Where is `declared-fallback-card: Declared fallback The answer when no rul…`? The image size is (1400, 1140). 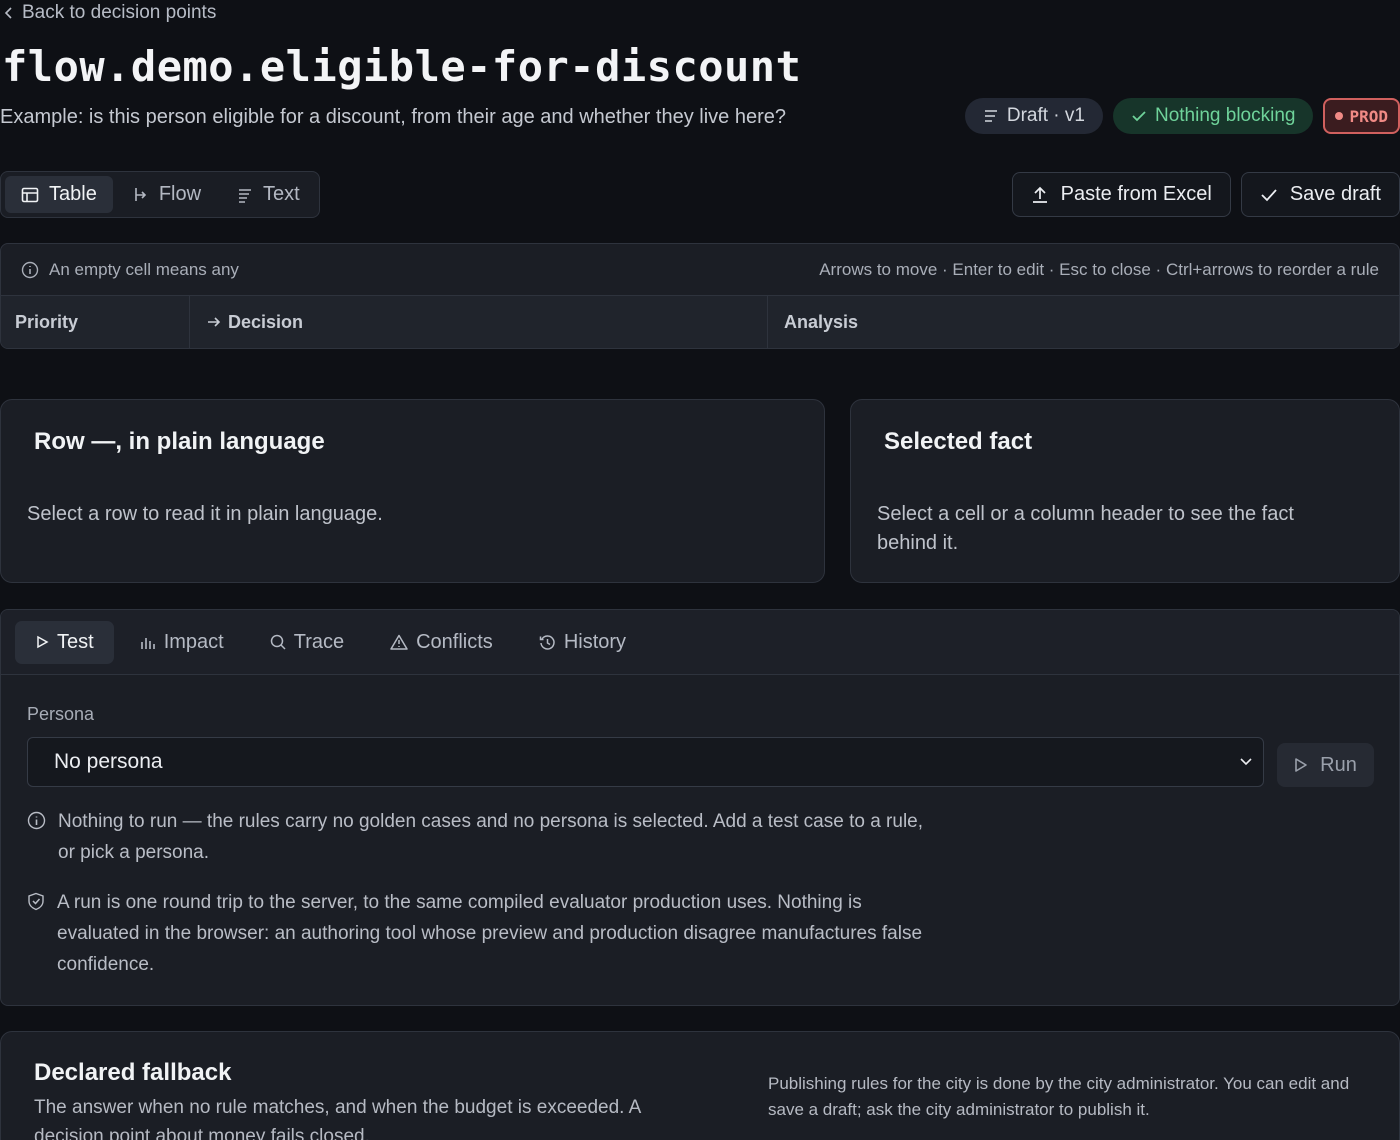 declared-fallback-card: Declared fallback The answer when no rul… is located at coordinates (700, 1085).